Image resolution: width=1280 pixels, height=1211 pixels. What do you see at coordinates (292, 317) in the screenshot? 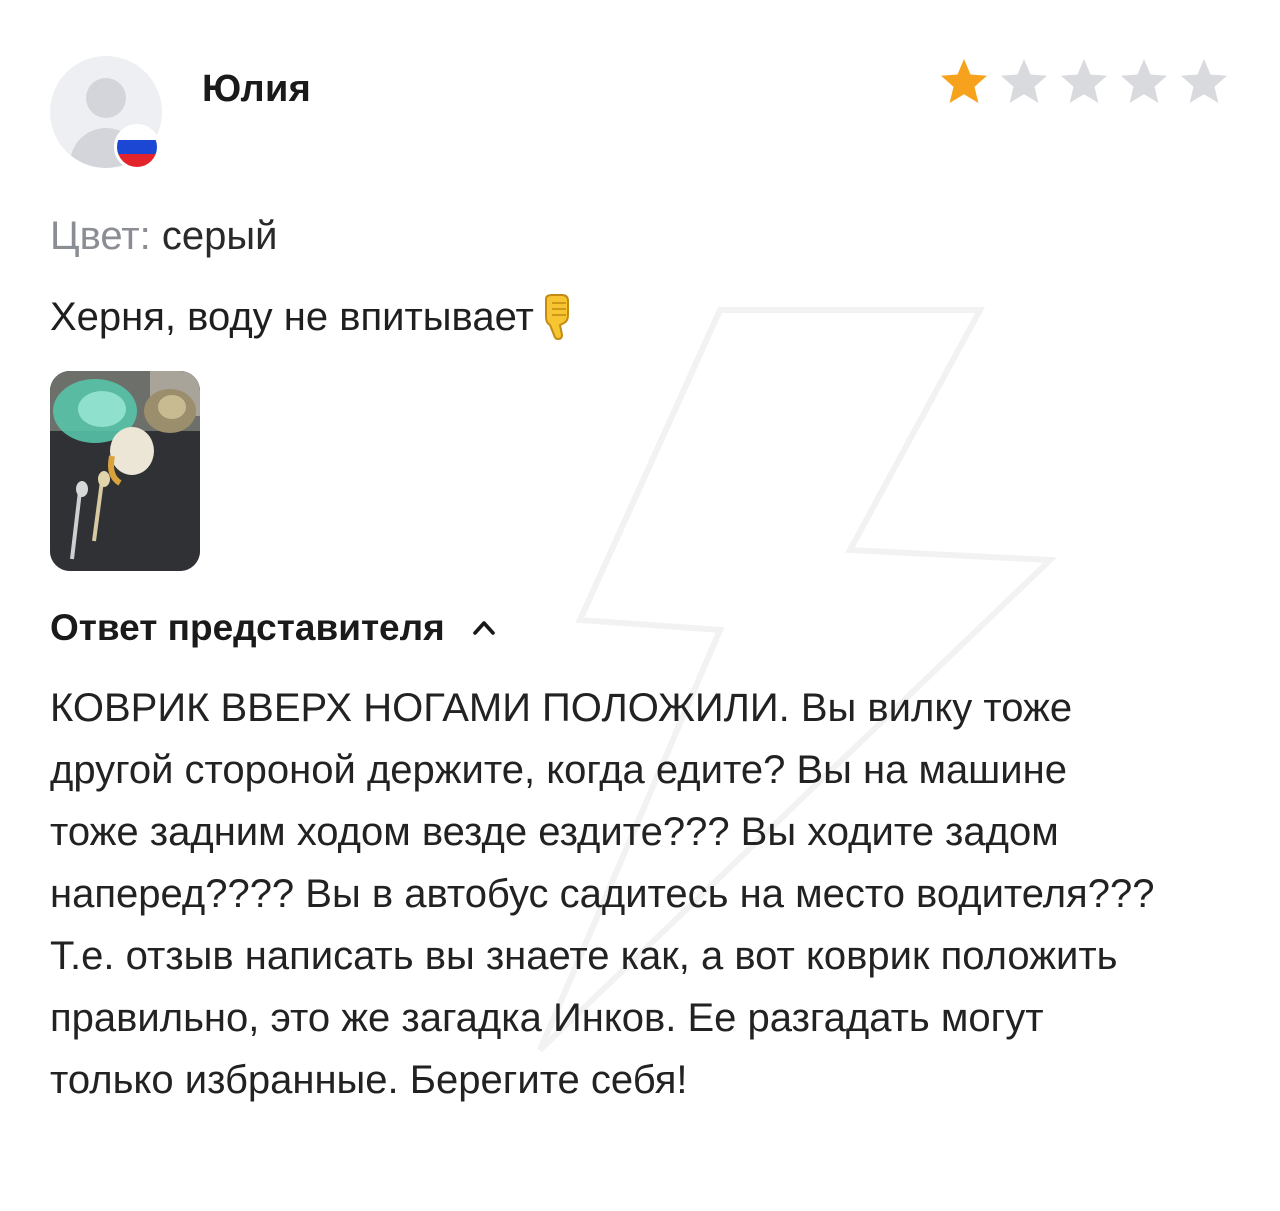
I see `review-text: Херня, воду не впитывает` at bounding box center [292, 317].